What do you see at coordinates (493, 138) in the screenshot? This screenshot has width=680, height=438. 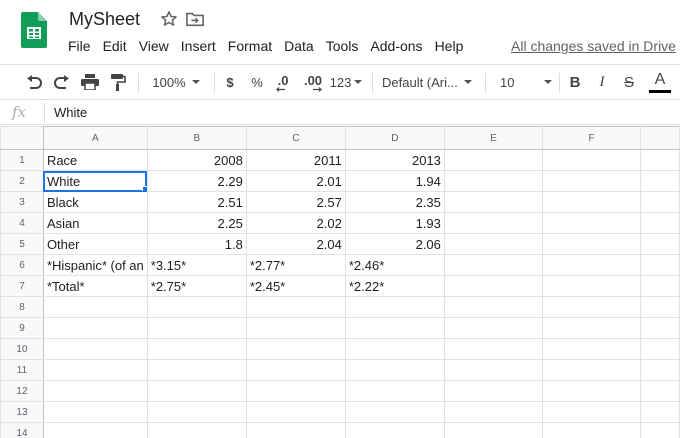 I see `column-header-e: E` at bounding box center [493, 138].